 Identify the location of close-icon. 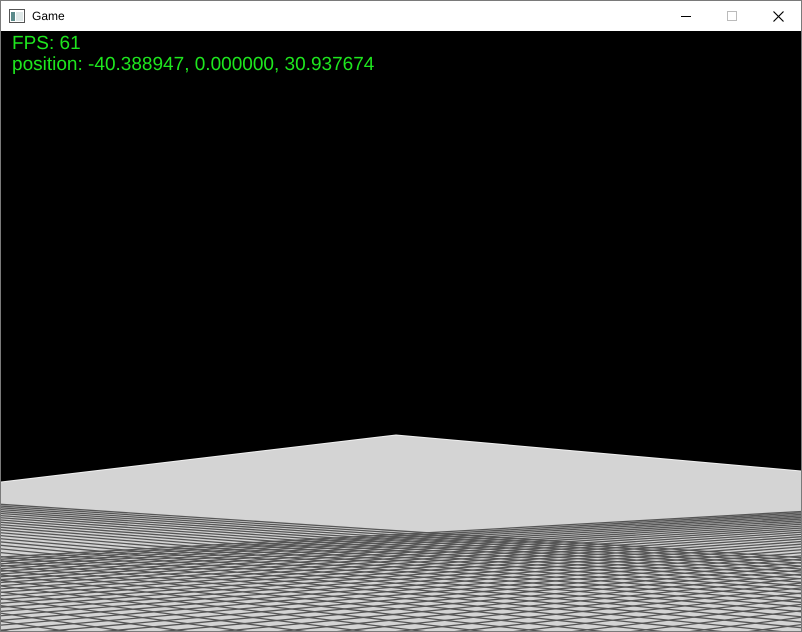
(778, 16).